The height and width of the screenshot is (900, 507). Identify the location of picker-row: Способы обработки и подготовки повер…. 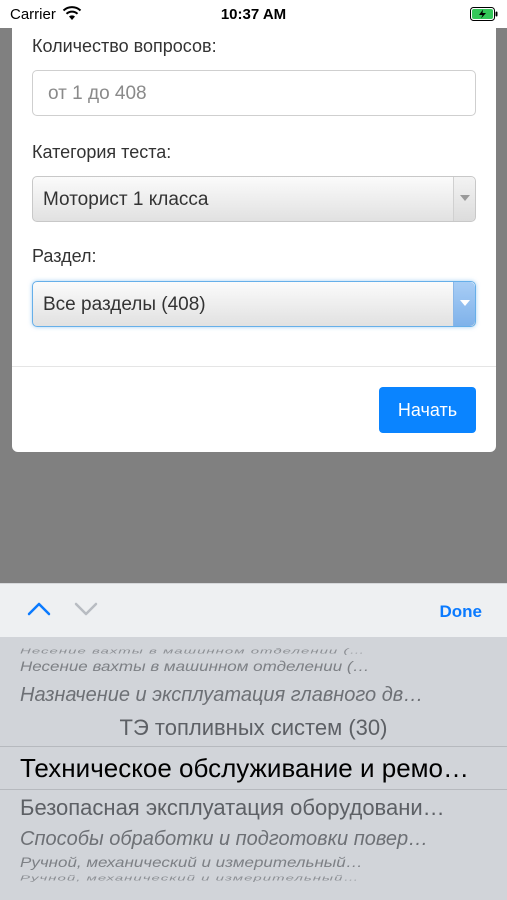
(260, 839).